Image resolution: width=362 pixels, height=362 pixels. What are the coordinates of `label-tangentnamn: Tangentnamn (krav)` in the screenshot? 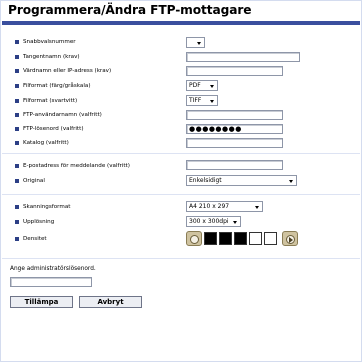 It's located at (47, 57).